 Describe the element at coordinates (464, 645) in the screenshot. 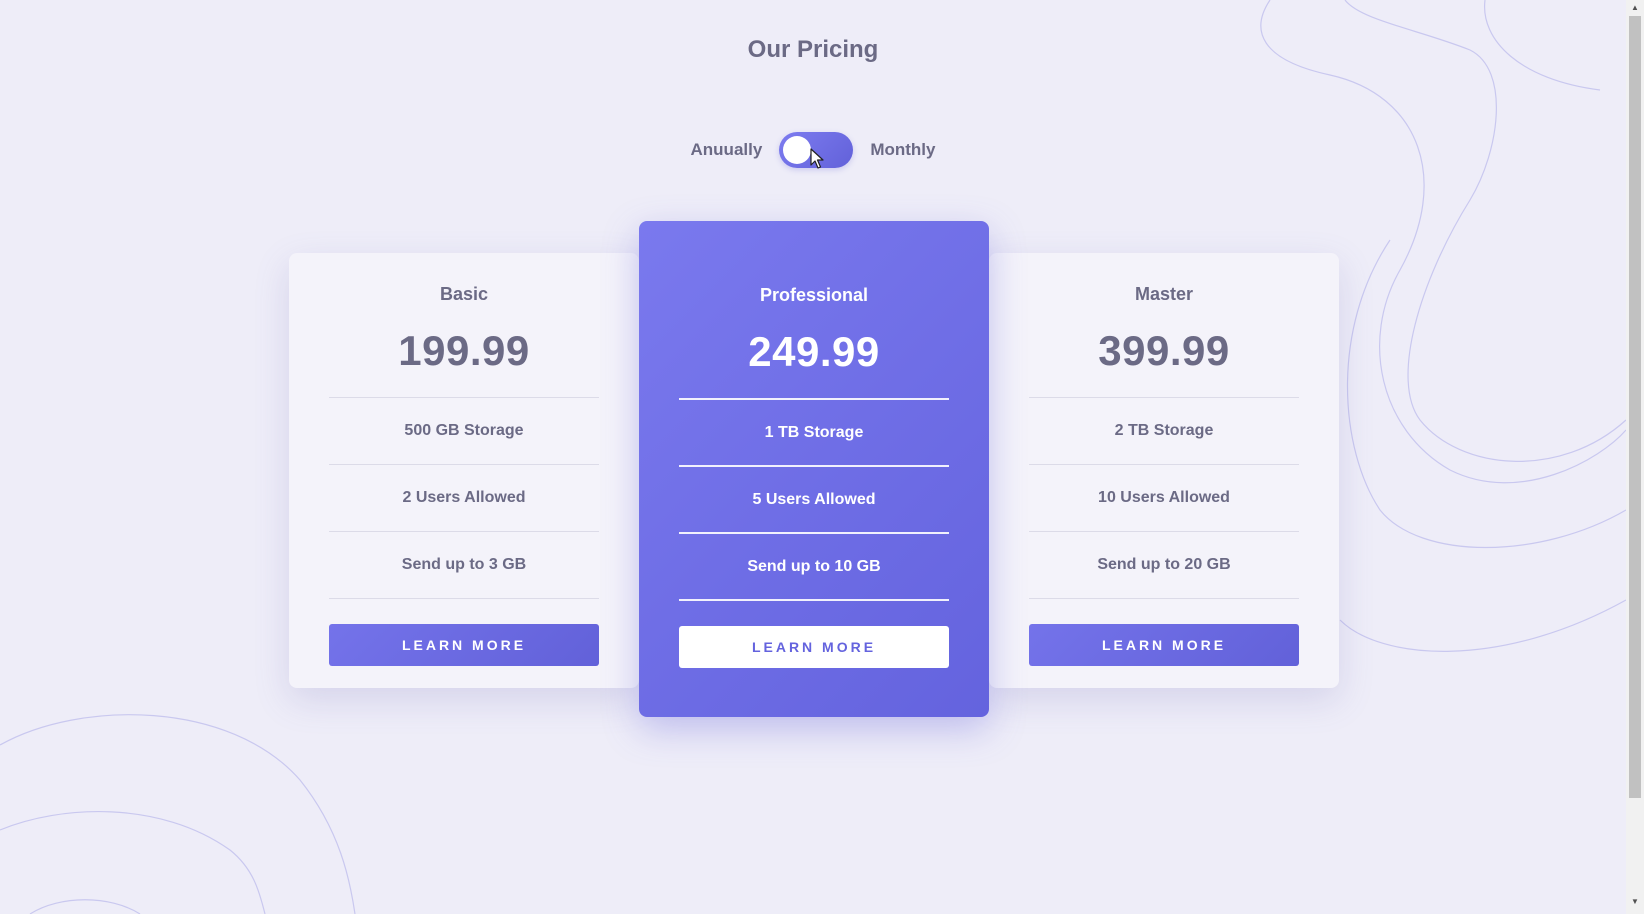

I see `learn-more-button-basic: LEARN MORE` at that location.